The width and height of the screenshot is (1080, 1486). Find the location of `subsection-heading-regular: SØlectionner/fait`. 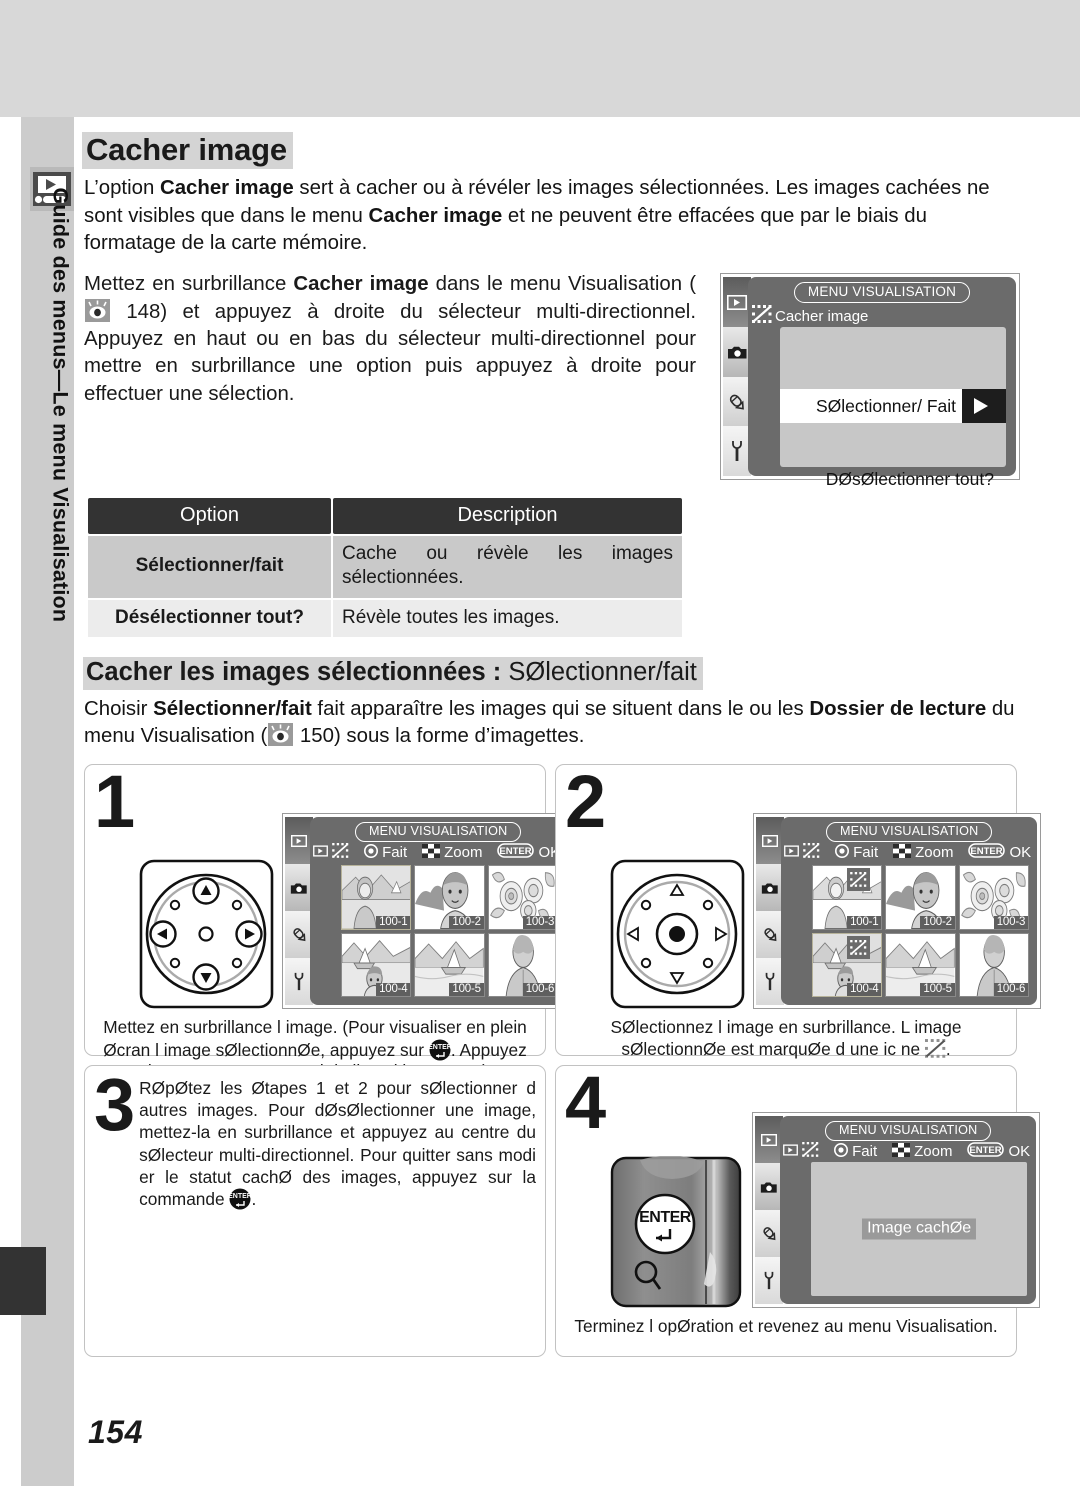

subsection-heading-regular: SØlectionner/fait is located at coordinates (602, 672).